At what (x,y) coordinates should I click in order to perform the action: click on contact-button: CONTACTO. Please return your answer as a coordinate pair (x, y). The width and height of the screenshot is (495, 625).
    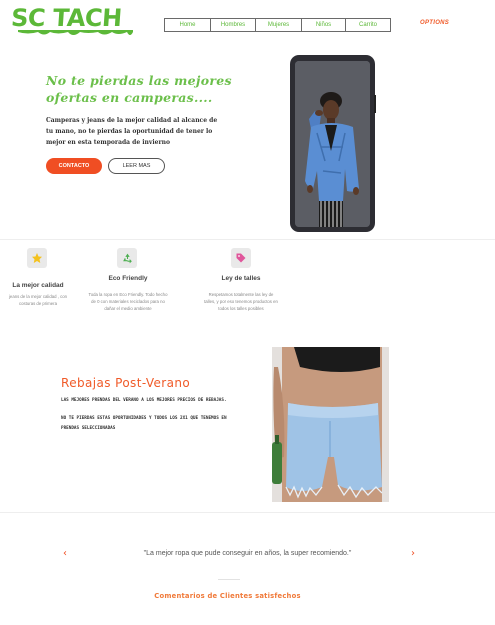
    Looking at the image, I should click on (74, 166).